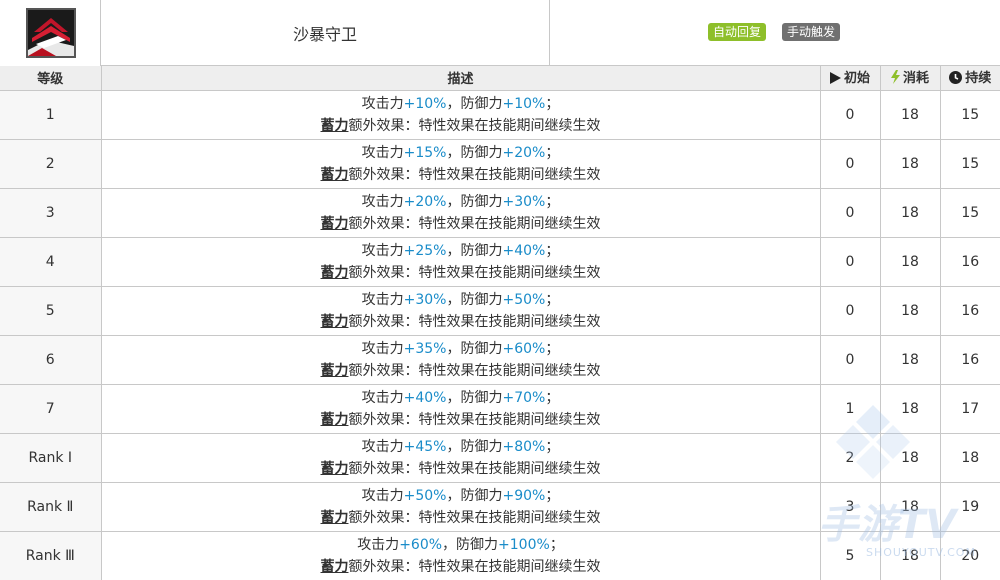  Describe the element at coordinates (811, 32) in the screenshot. I see `trigger-tag: 手动触发` at that location.